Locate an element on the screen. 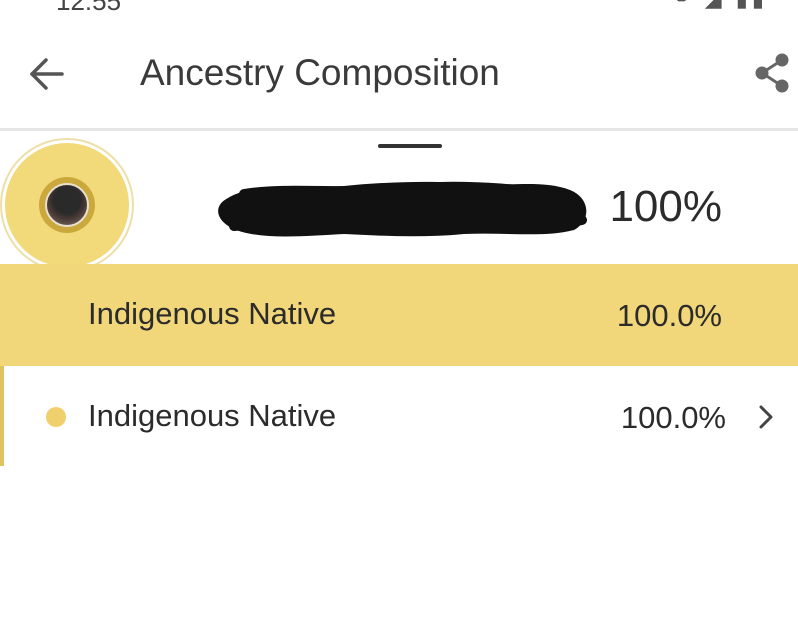 This screenshot has width=798, height=635. status-time: 12:55 is located at coordinates (89, 8).